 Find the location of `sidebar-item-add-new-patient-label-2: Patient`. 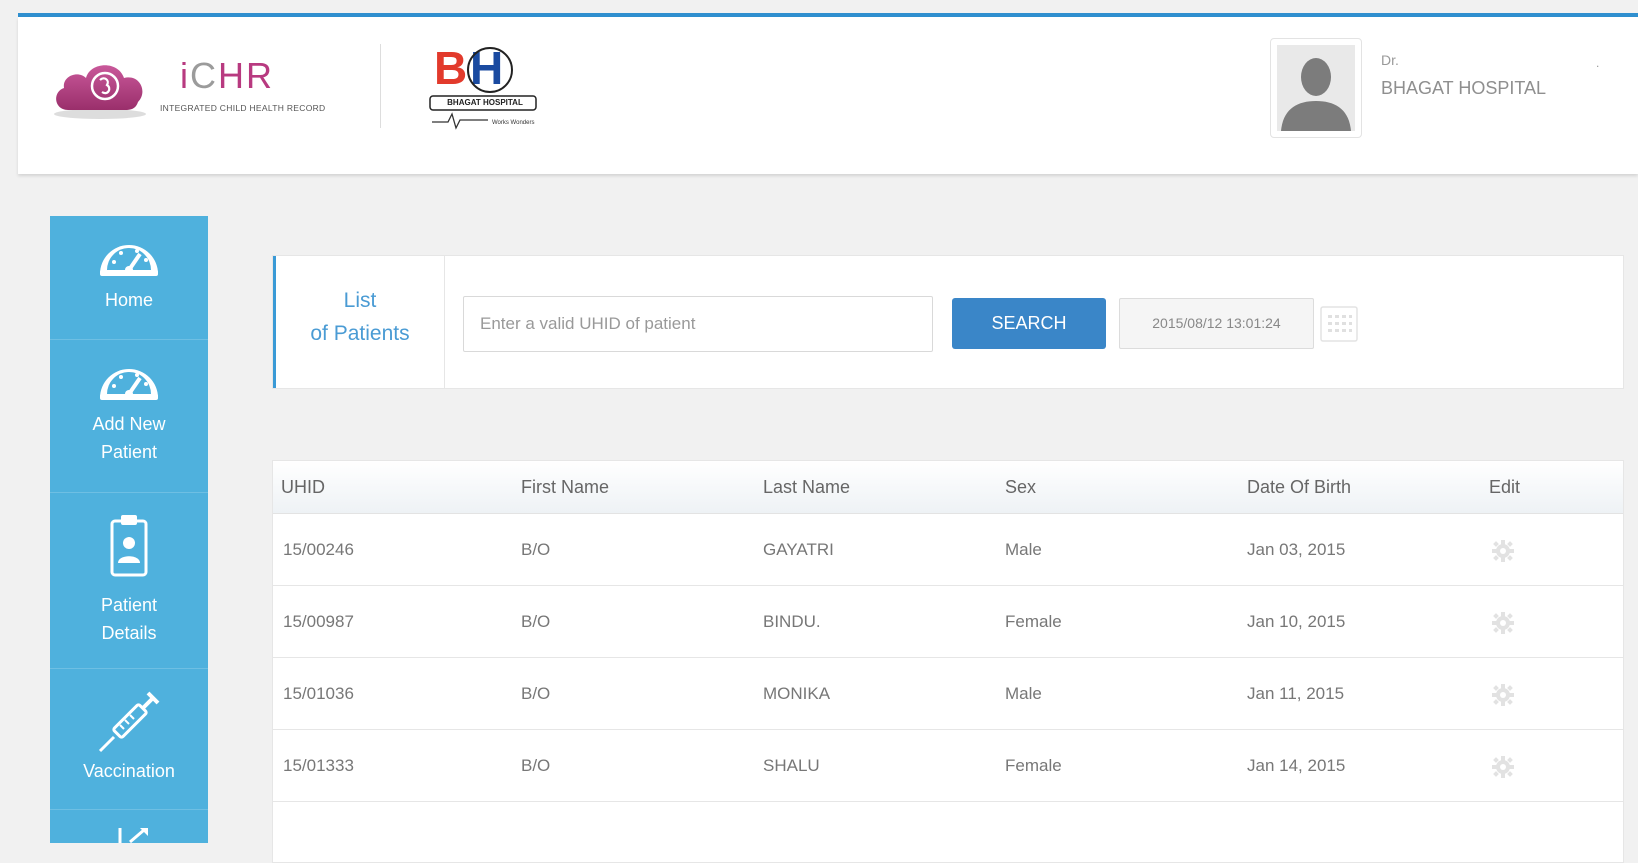

sidebar-item-add-new-patient-label-2: Patient is located at coordinates (129, 452).